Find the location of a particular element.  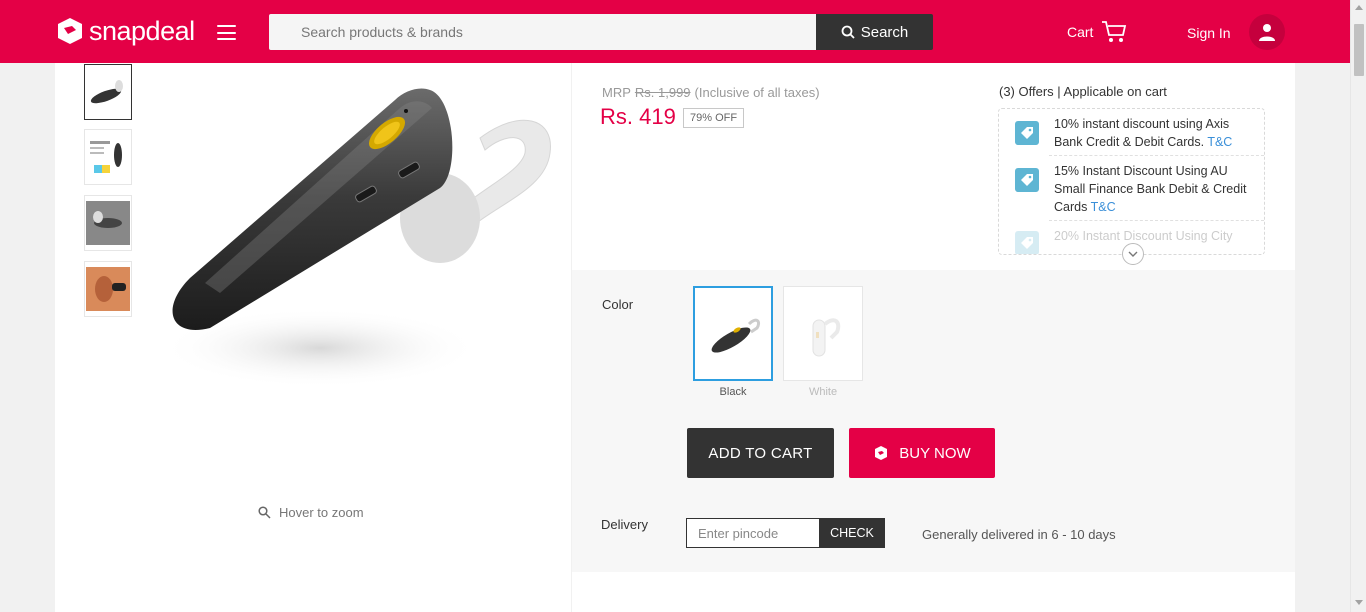

search-button-label: Search is located at coordinates (884, 32).